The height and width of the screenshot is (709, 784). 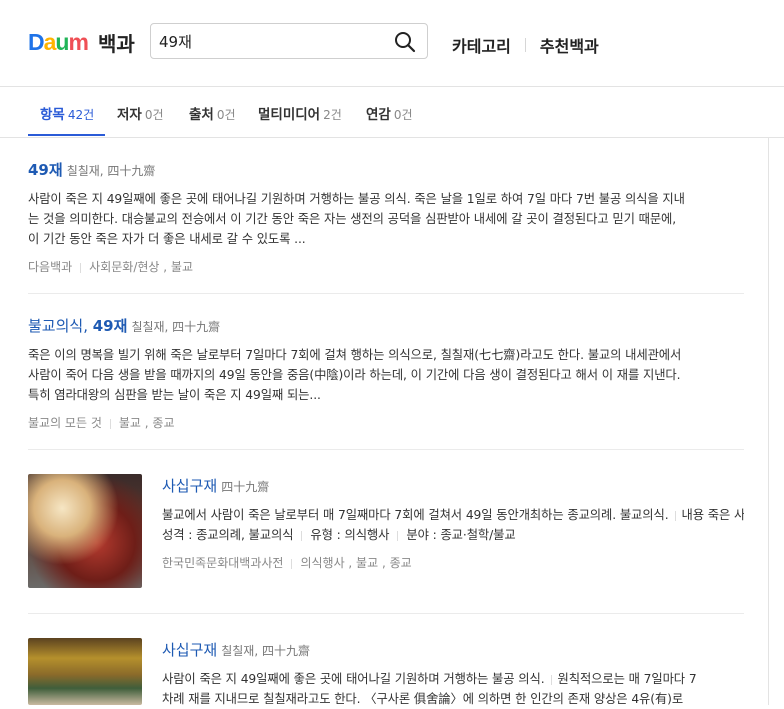 I want to click on search-input, so click(x=269, y=41).